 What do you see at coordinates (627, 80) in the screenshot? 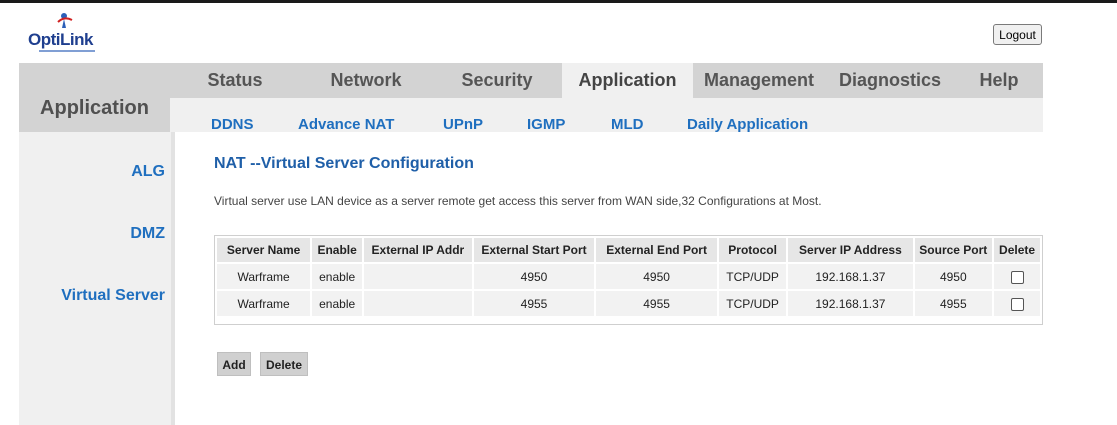
I see `tab-application: Application` at bounding box center [627, 80].